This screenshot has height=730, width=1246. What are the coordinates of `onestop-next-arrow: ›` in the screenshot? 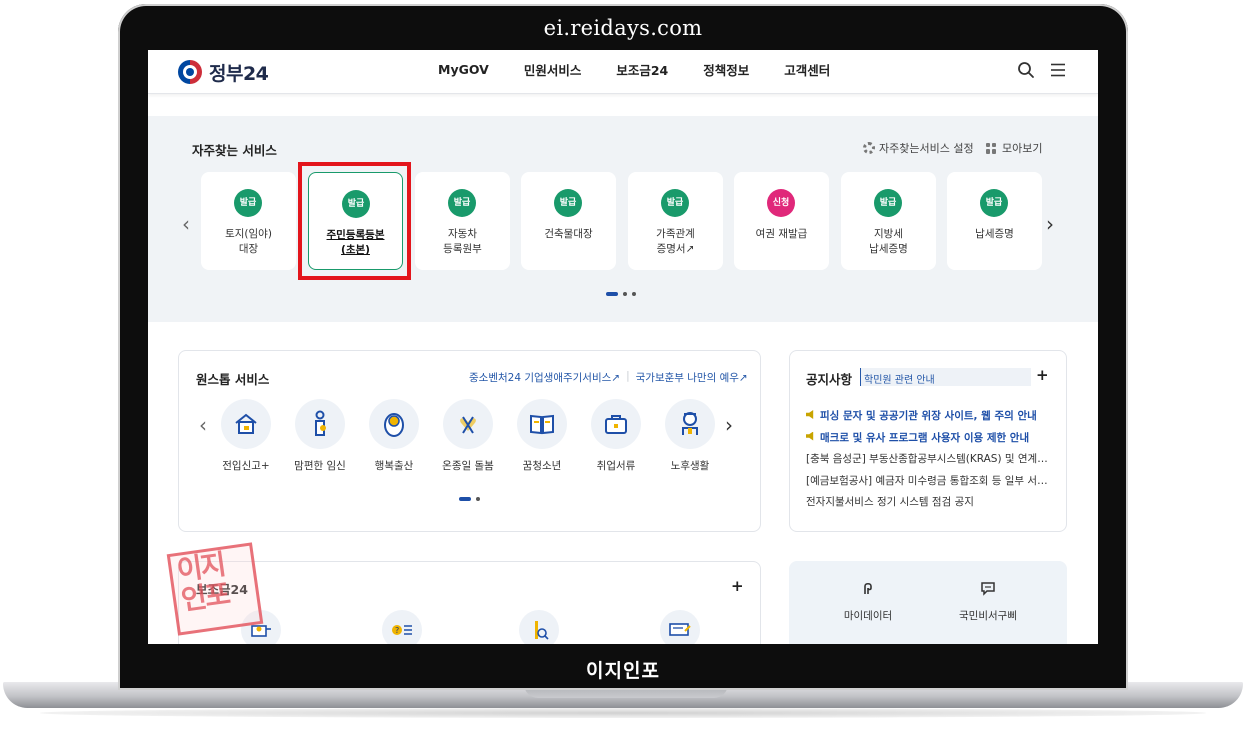 It's located at (729, 425).